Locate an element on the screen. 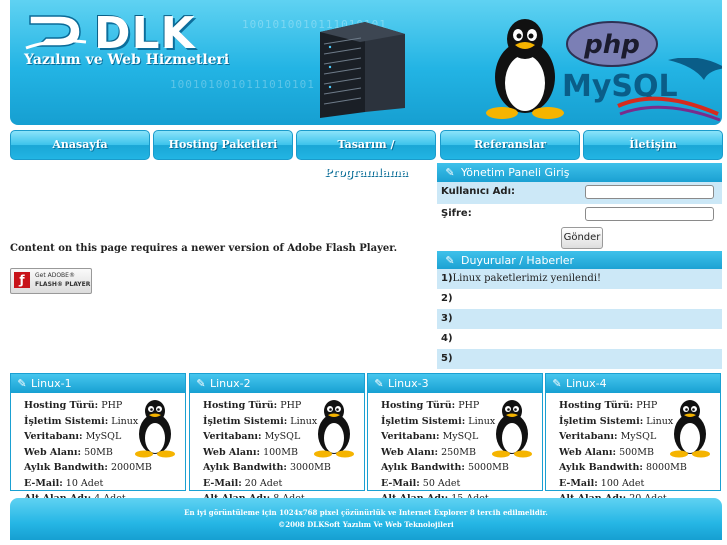 The image size is (727, 545). password-input is located at coordinates (649, 214).